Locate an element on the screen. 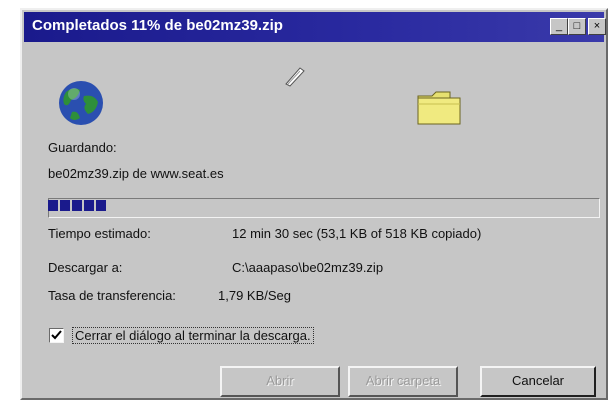 The width and height of the screenshot is (612, 404). time-label: Tiempo estimado: is located at coordinates (99, 233).